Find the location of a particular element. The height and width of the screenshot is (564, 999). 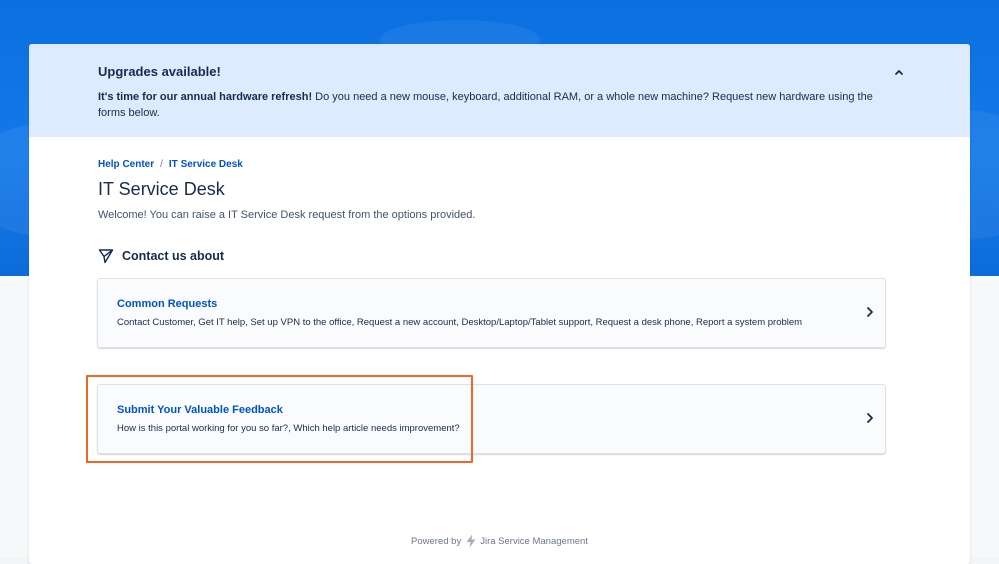

paper-plane-icon is located at coordinates (106, 256).